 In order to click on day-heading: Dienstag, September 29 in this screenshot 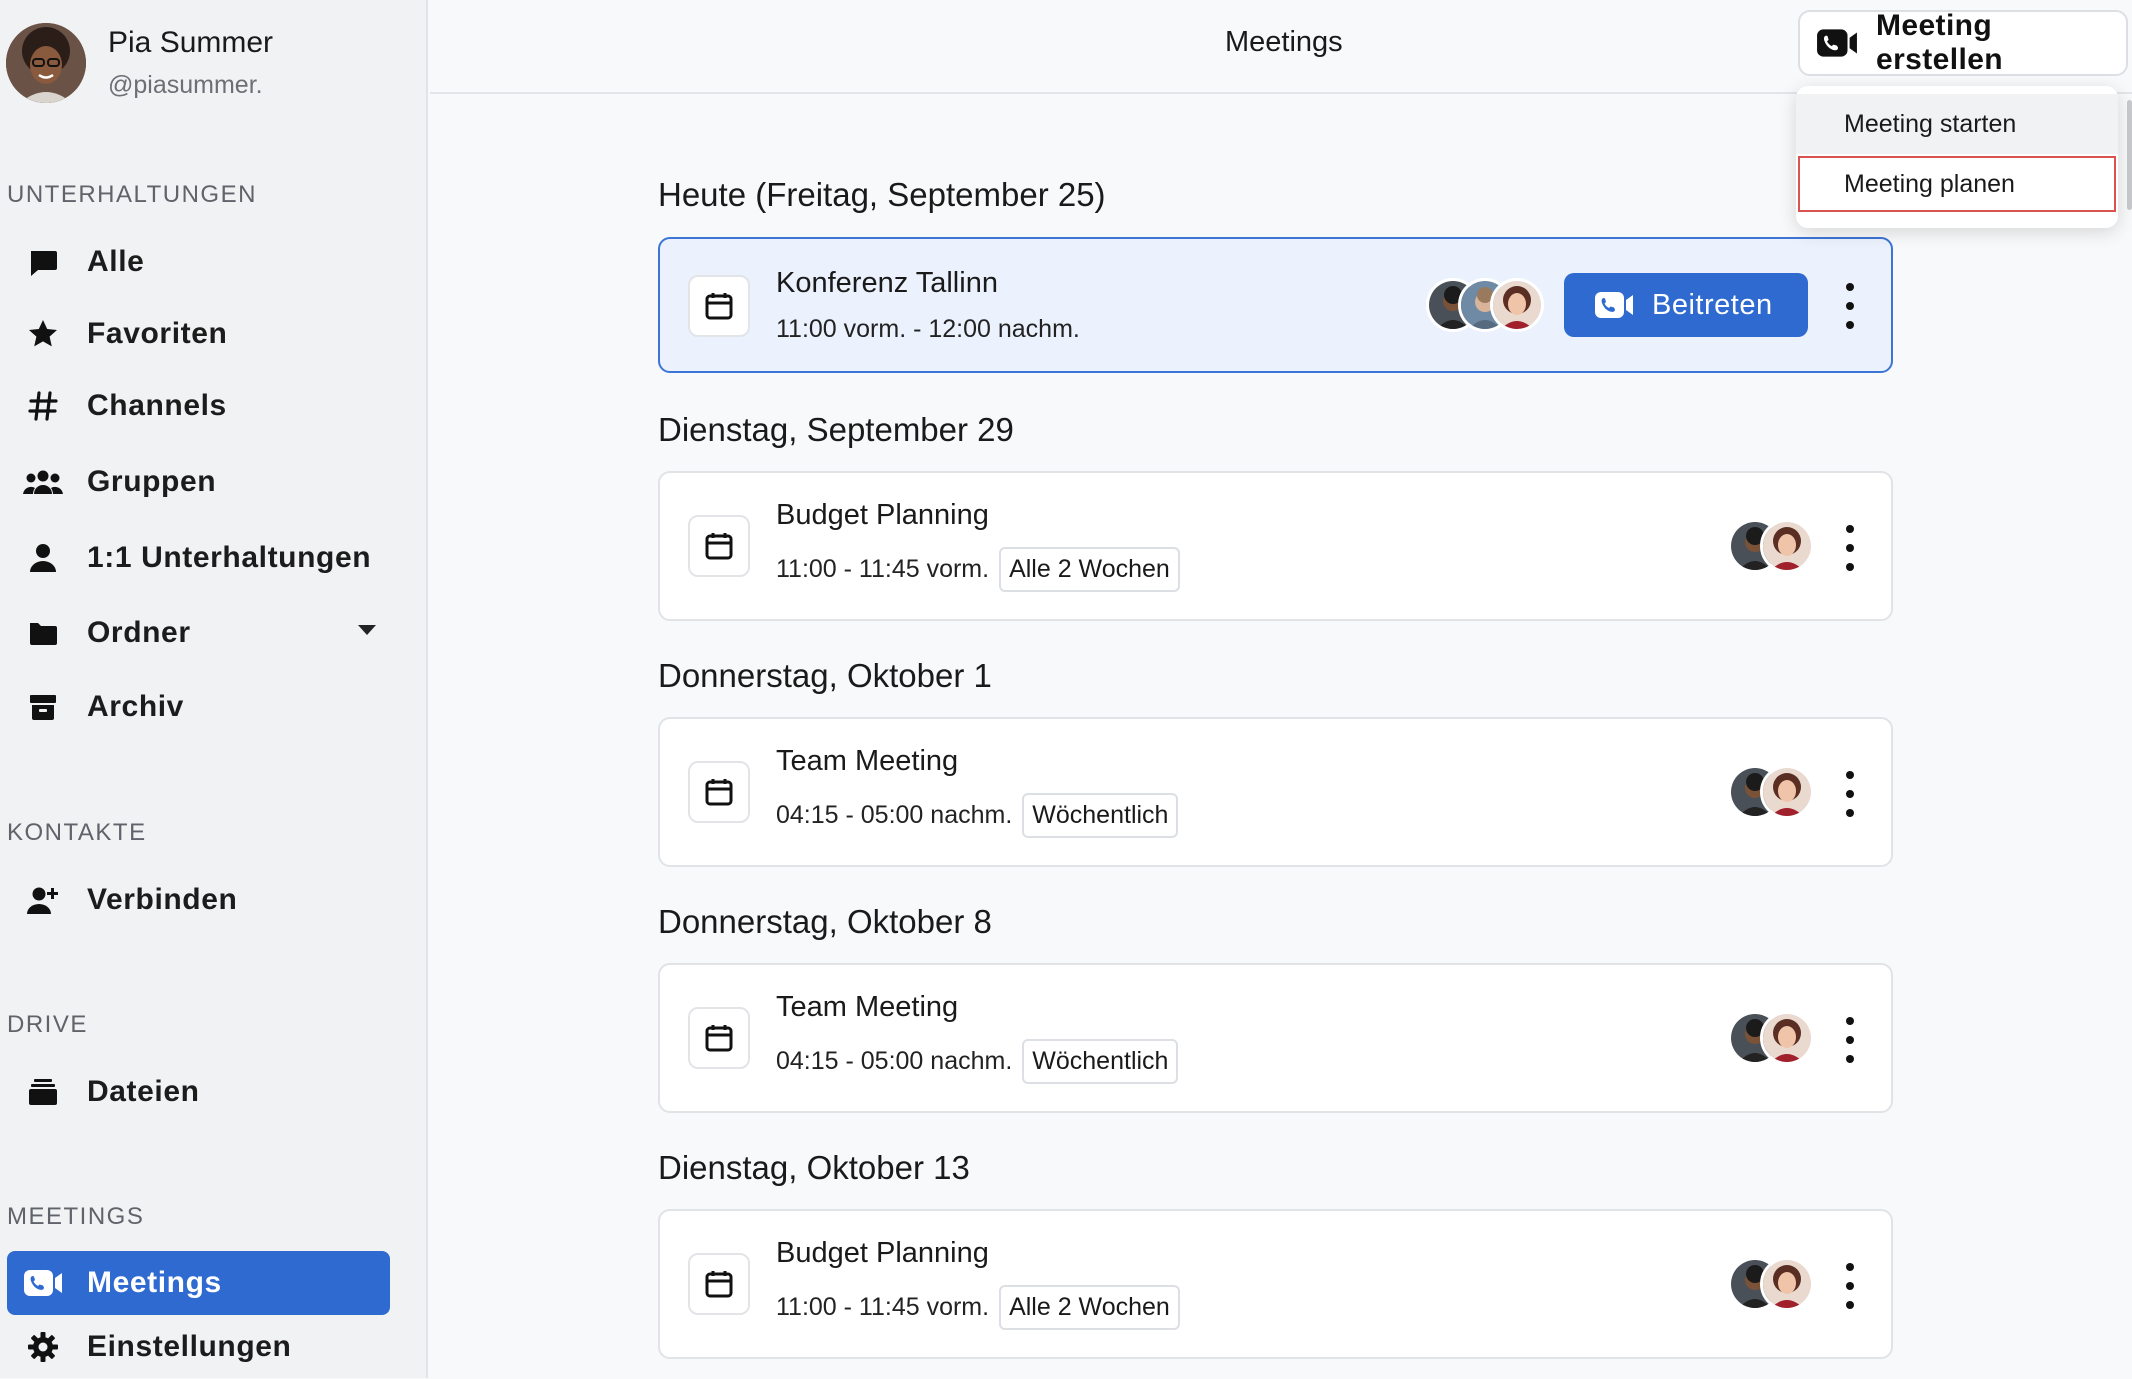, I will do `click(836, 429)`.